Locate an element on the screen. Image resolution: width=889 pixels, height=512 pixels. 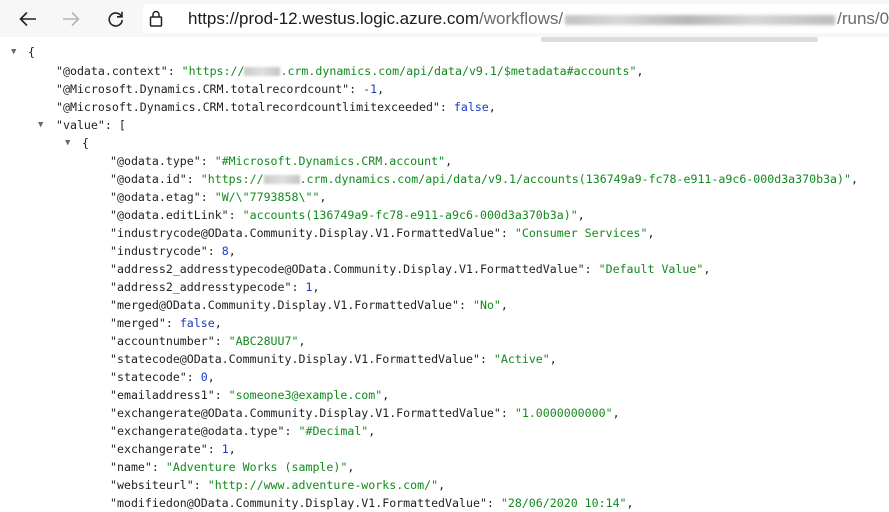
json-value: 1 is located at coordinates (225, 449).